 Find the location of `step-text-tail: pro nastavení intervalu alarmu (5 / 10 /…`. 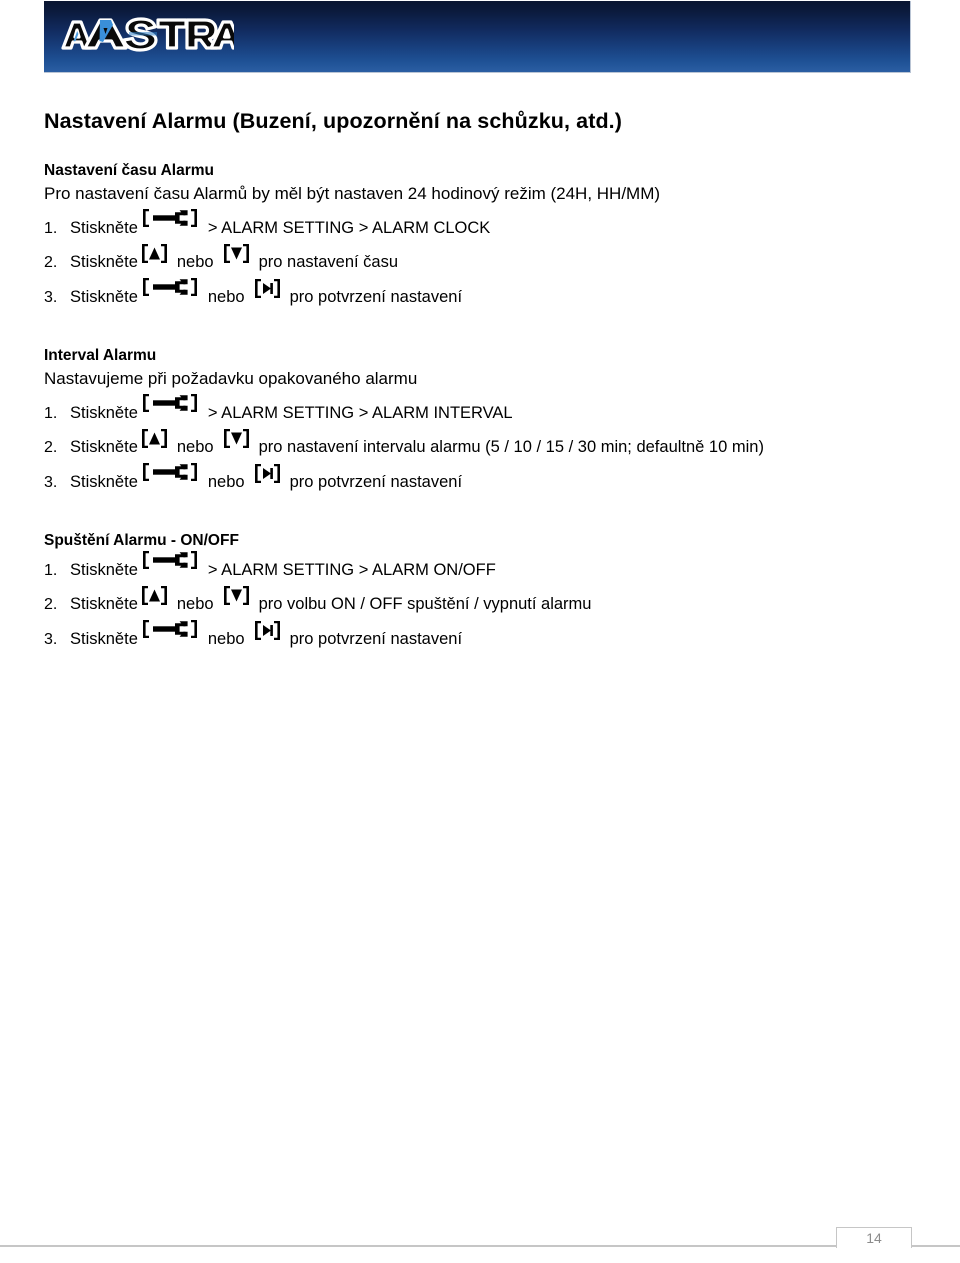

step-text-tail: pro nastavení intervalu alarmu (5 / 10 /… is located at coordinates (511, 447).